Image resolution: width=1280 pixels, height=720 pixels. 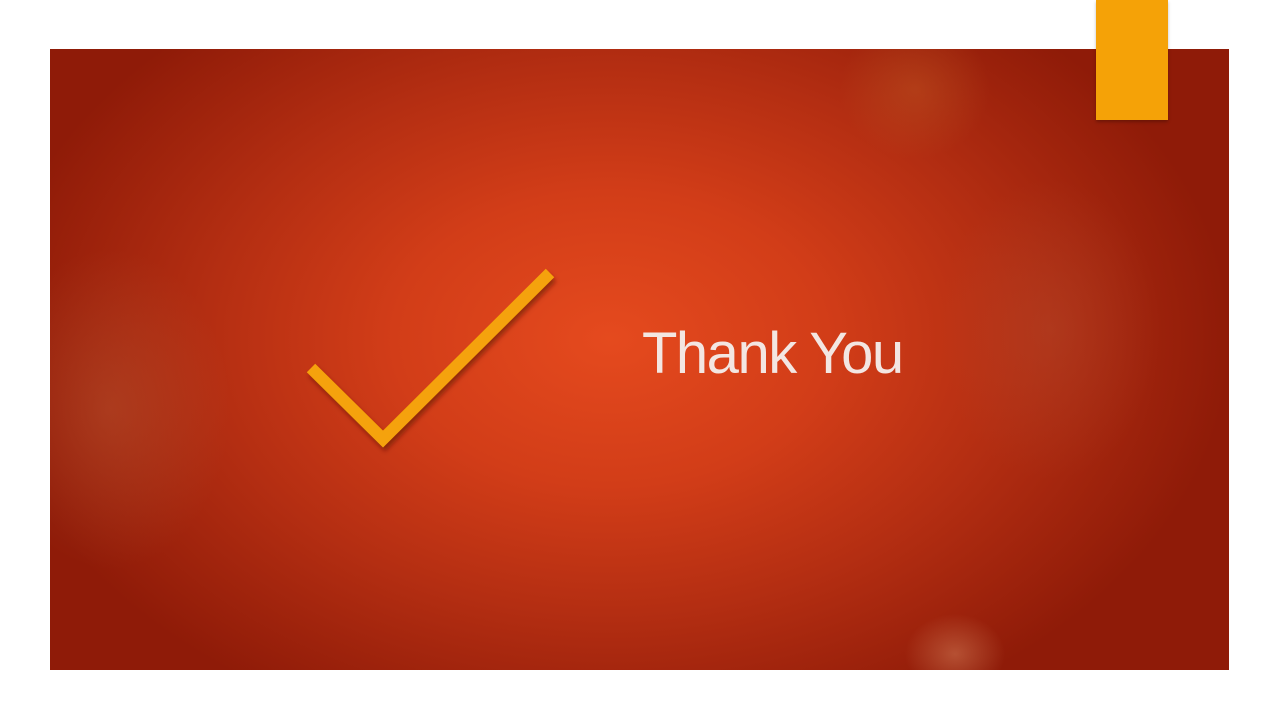 I want to click on slide-title: Thank You, so click(x=773, y=353).